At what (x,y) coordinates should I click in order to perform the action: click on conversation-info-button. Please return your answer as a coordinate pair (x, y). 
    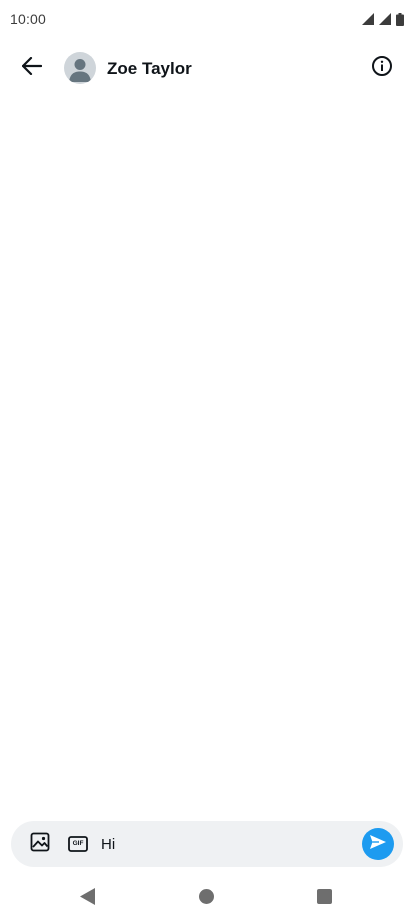
    Looking at the image, I should click on (382, 68).